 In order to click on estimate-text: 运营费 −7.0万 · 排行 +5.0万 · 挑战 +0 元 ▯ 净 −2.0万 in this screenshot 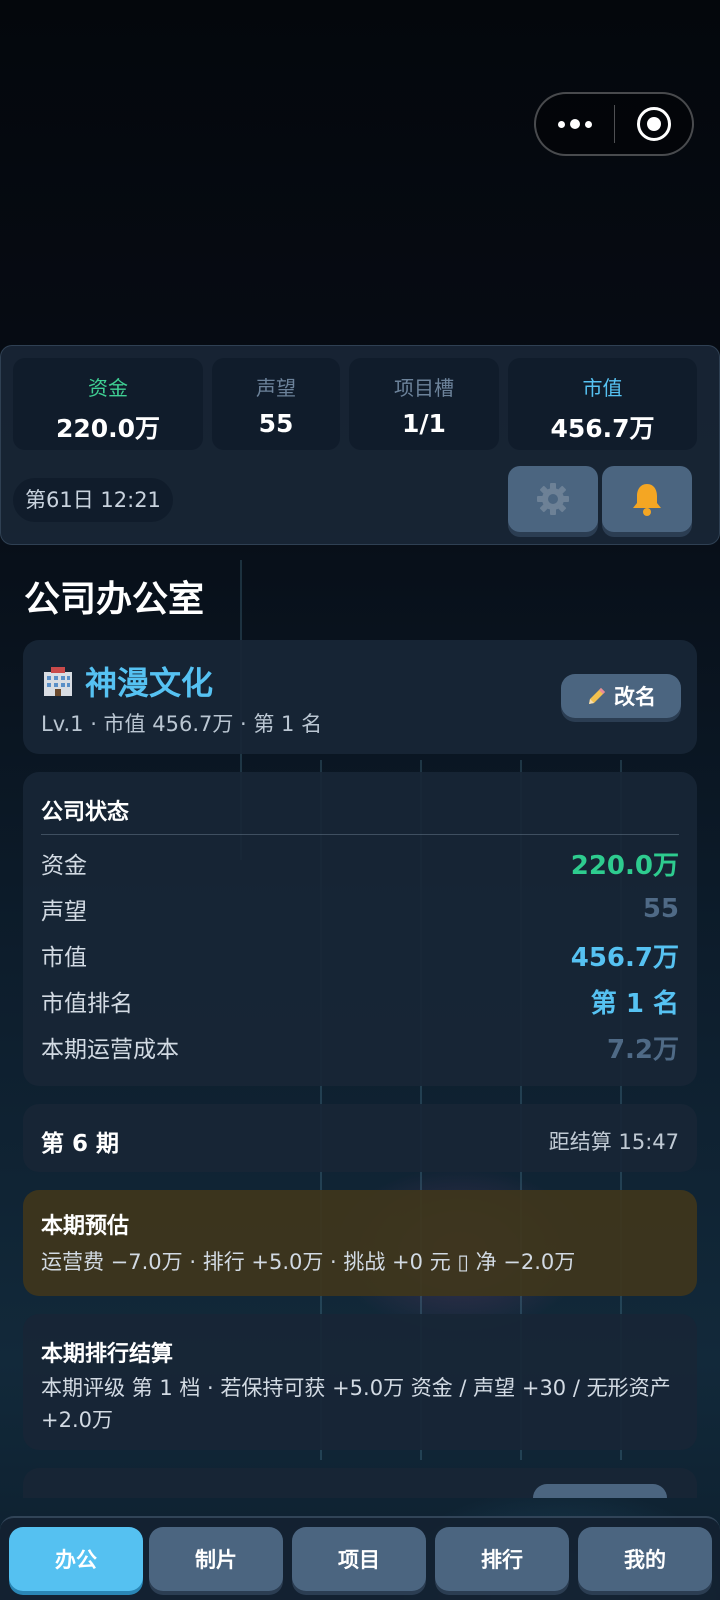, I will do `click(308, 1262)`.